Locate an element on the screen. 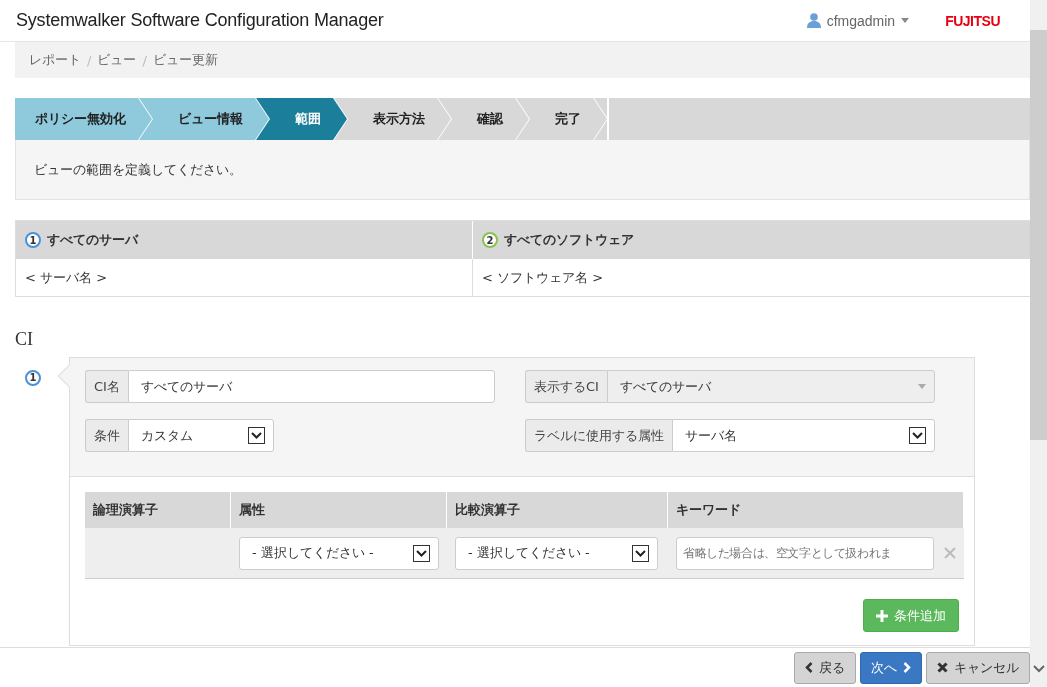  chevron-right-icon is located at coordinates (907, 667).